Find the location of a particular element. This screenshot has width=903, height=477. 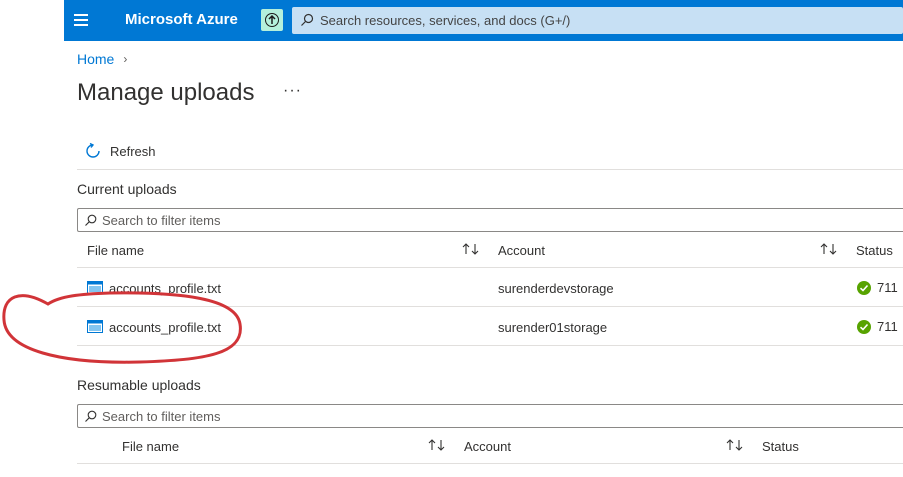

refresh-label: Refresh is located at coordinates (133, 151).